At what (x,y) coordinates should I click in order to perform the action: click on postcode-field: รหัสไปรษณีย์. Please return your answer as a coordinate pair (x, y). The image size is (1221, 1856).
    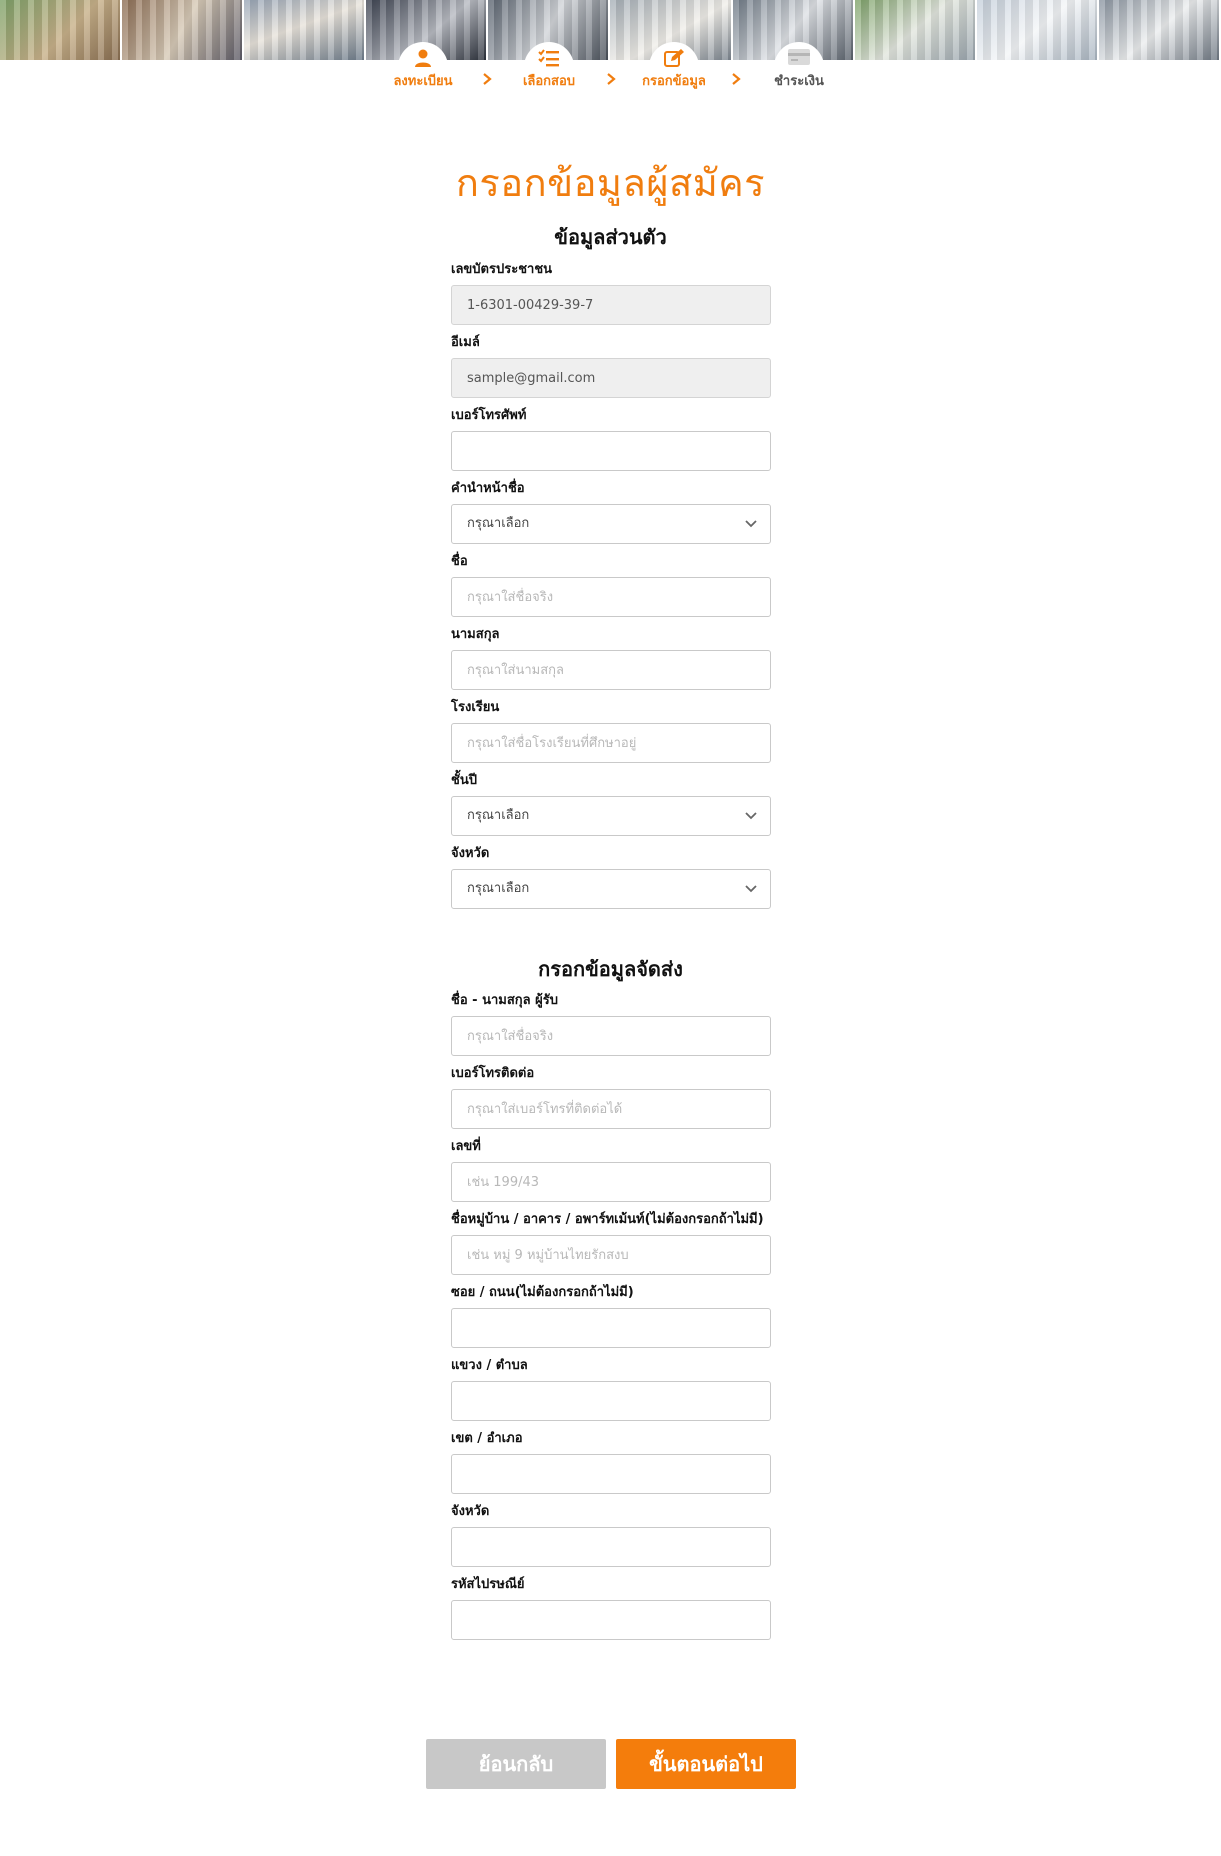
    Looking at the image, I should click on (611, 1608).